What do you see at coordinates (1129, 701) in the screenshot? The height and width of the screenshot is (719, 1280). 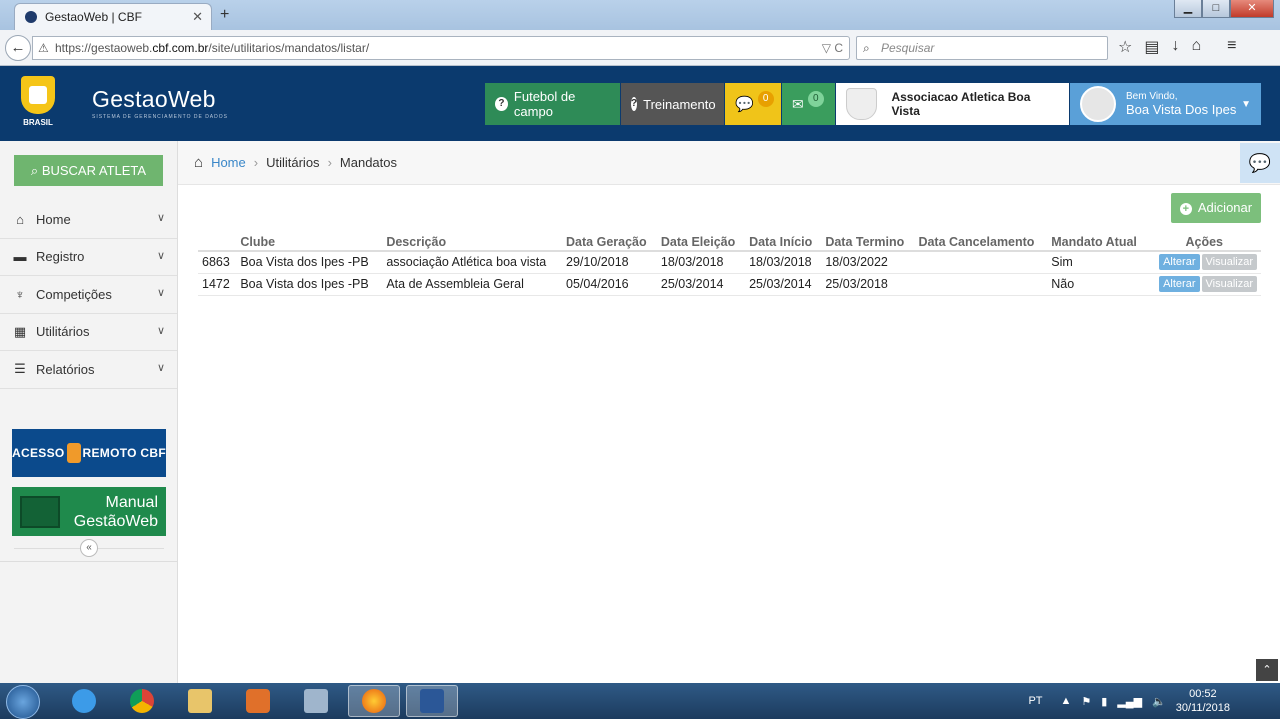 I see `network-icon: ▂▄▆` at bounding box center [1129, 701].